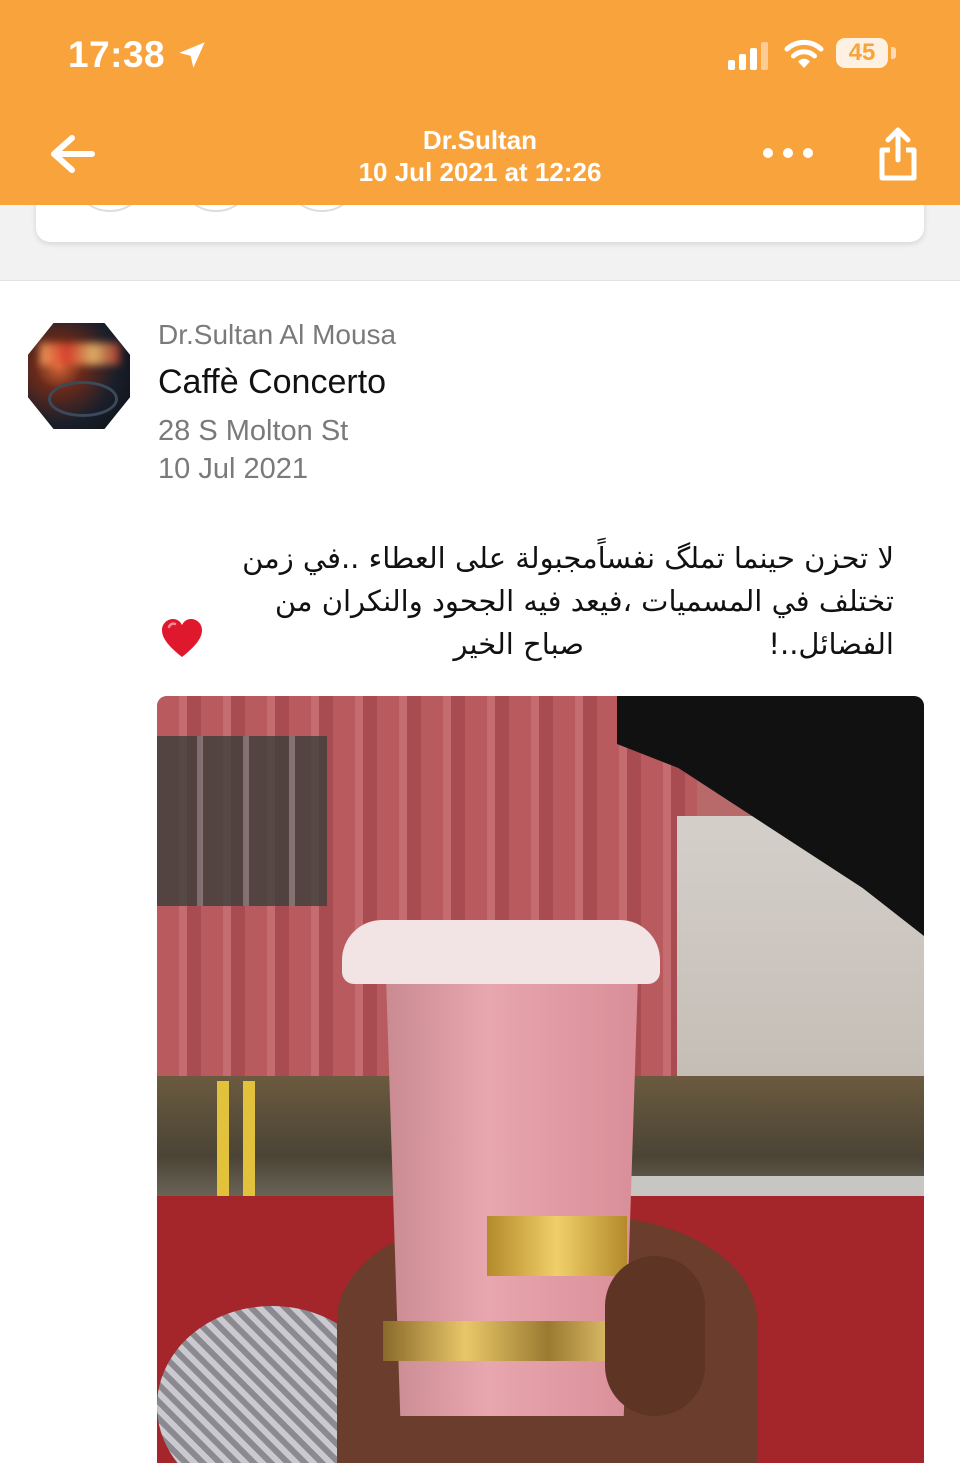 This screenshot has width=960, height=1463. I want to click on photo-yellow-posts, so click(242, 1141).